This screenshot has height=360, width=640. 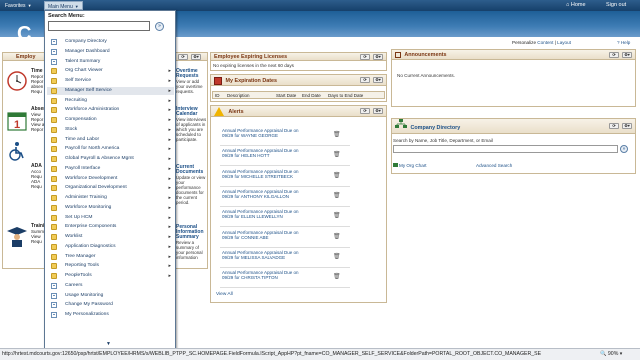 What do you see at coordinates (86, 41) in the screenshot?
I see `menu-item-label: Company Directory` at bounding box center [86, 41].